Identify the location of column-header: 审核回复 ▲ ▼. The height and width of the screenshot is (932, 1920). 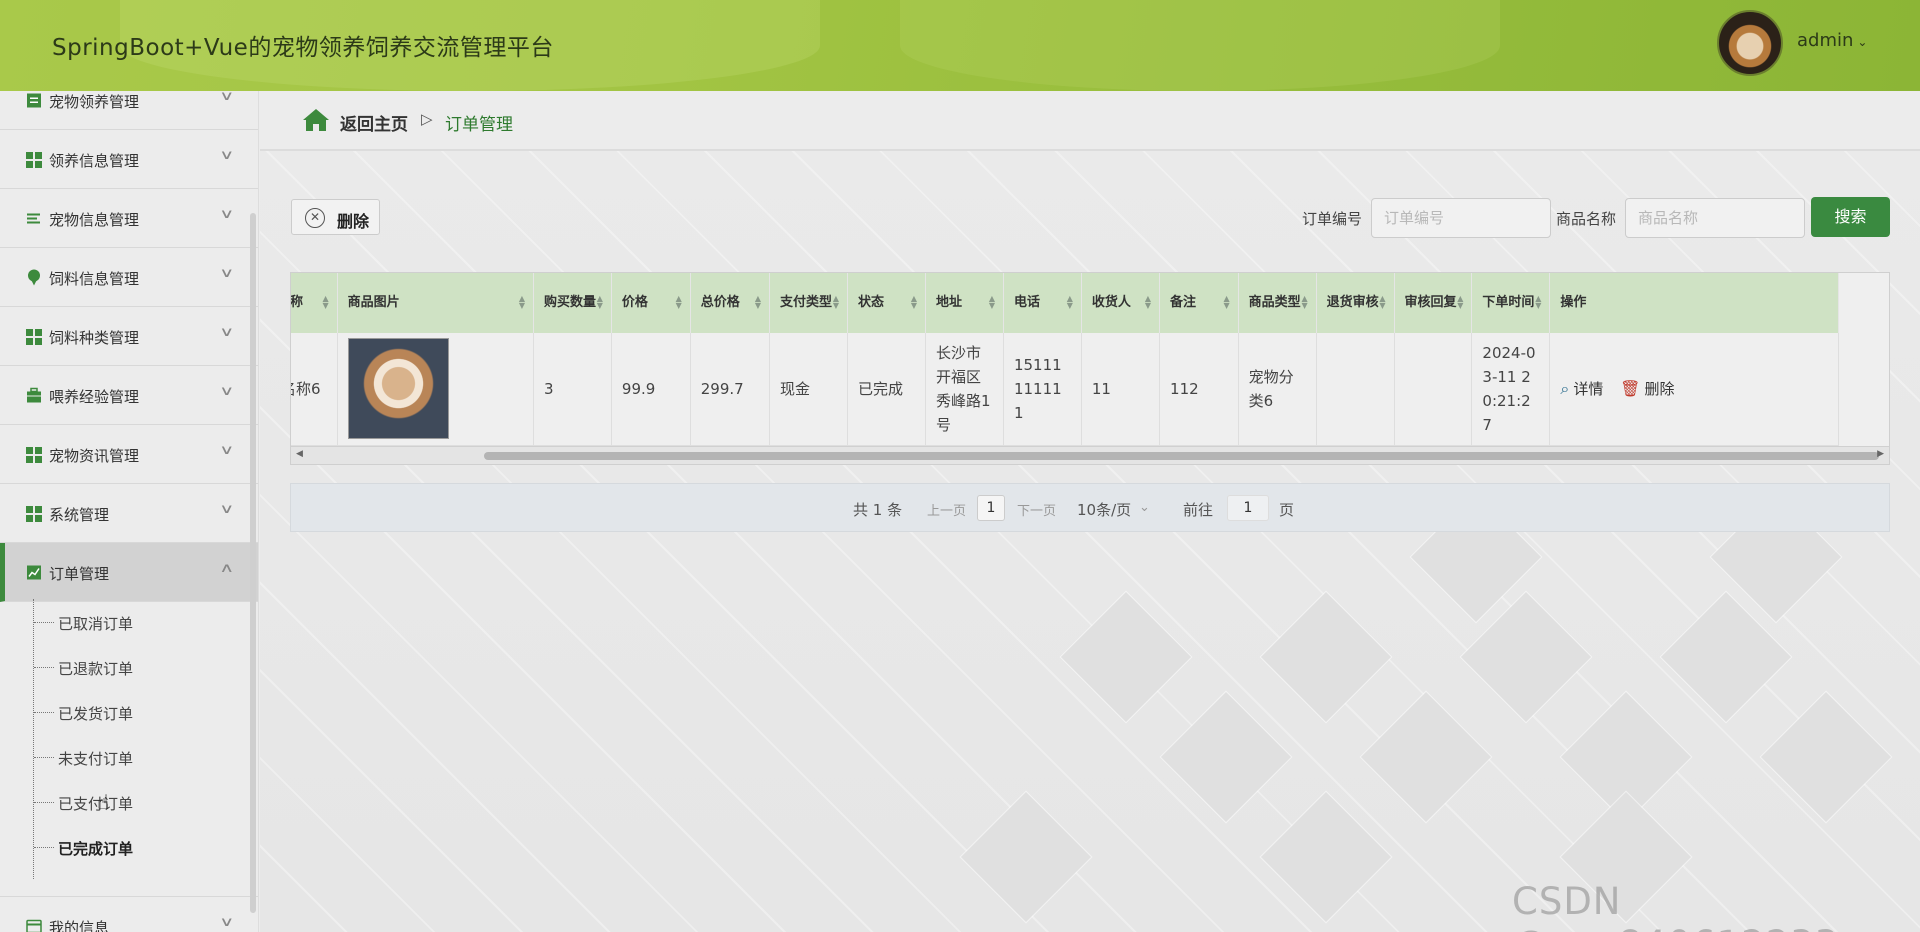
(1433, 303).